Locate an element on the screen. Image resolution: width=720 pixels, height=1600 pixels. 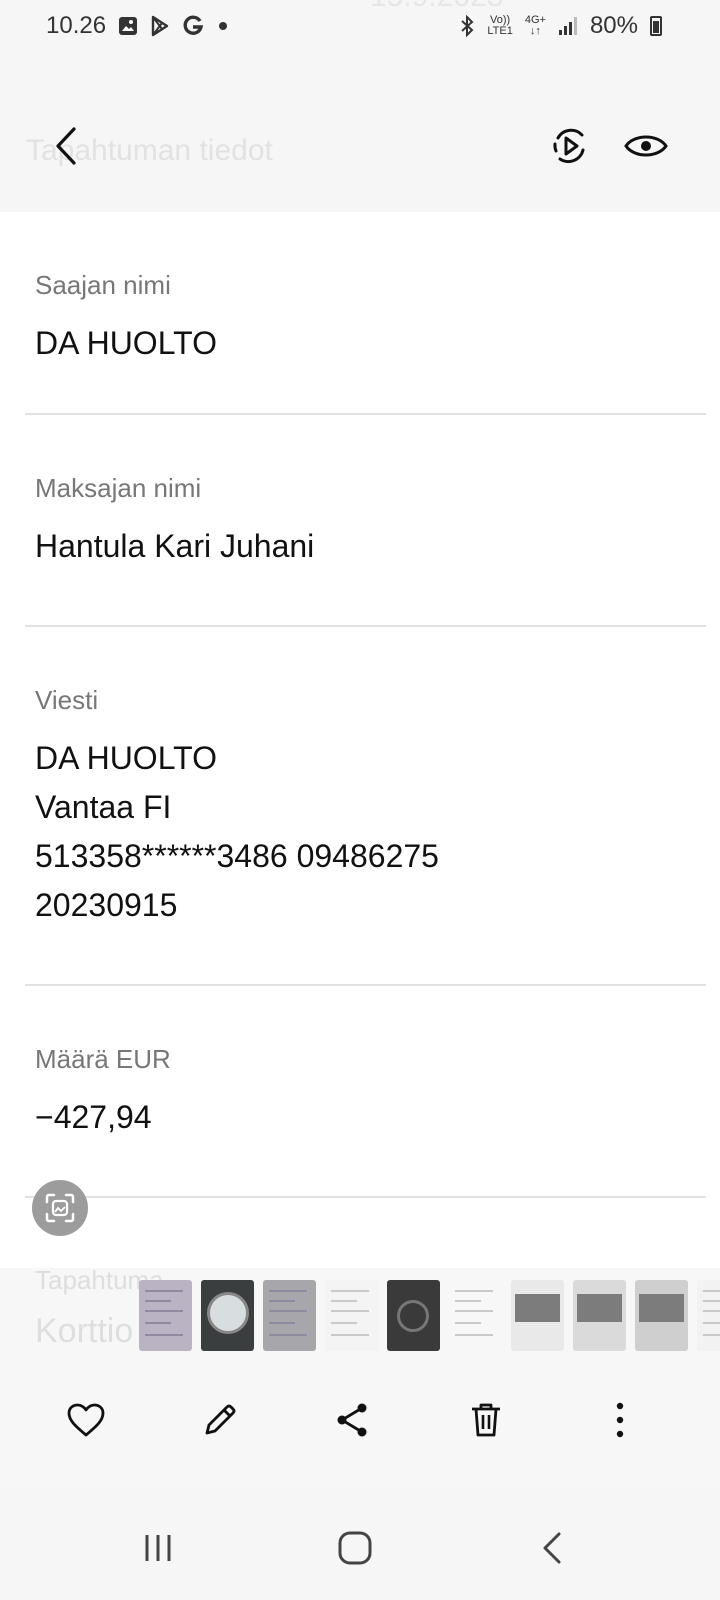
field-value-line: 20230915 is located at coordinates (106, 905).